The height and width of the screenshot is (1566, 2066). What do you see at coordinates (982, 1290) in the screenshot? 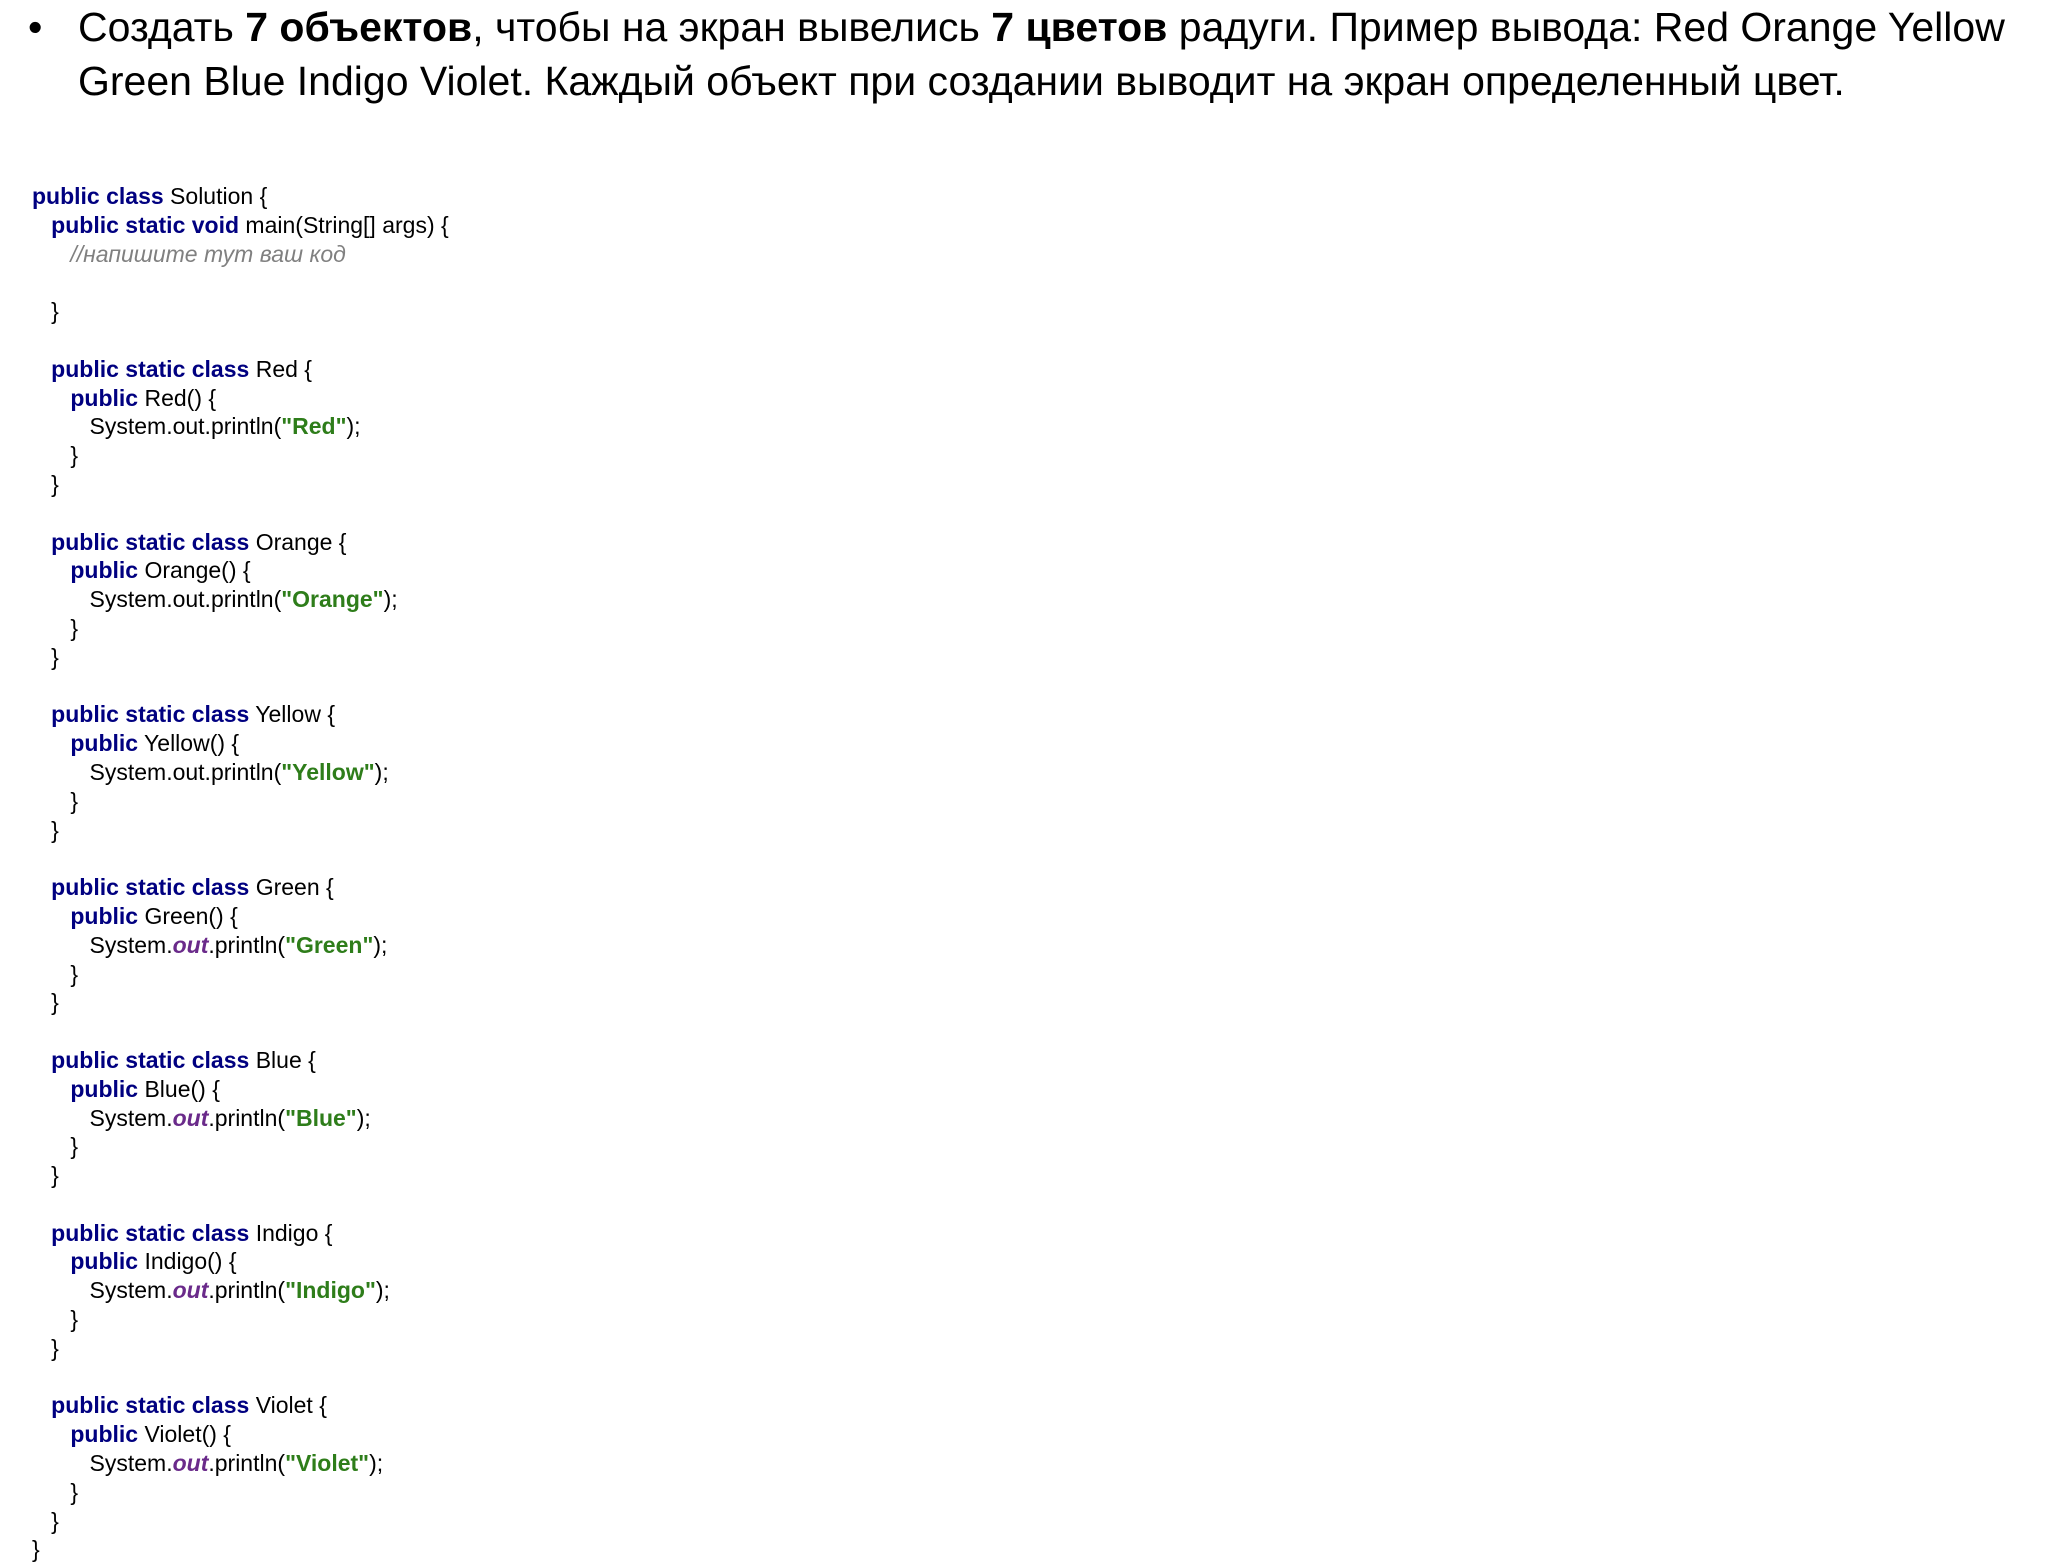
I see `code-line: System.out.println("Indigo");` at bounding box center [982, 1290].